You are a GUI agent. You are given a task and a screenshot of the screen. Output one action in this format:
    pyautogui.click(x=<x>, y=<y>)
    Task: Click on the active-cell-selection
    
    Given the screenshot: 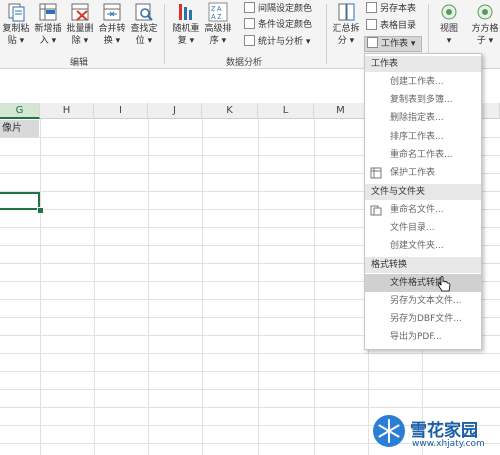 What is the action you would take?
    pyautogui.click(x=20, y=201)
    